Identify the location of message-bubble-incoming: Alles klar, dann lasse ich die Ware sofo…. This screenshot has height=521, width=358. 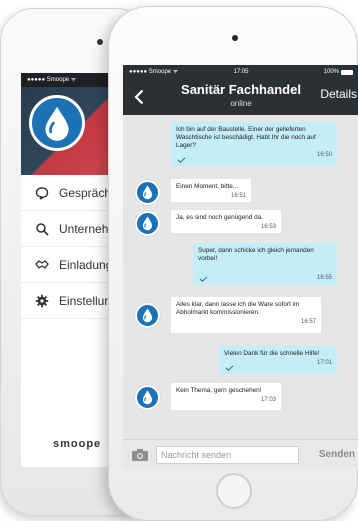
(246, 315).